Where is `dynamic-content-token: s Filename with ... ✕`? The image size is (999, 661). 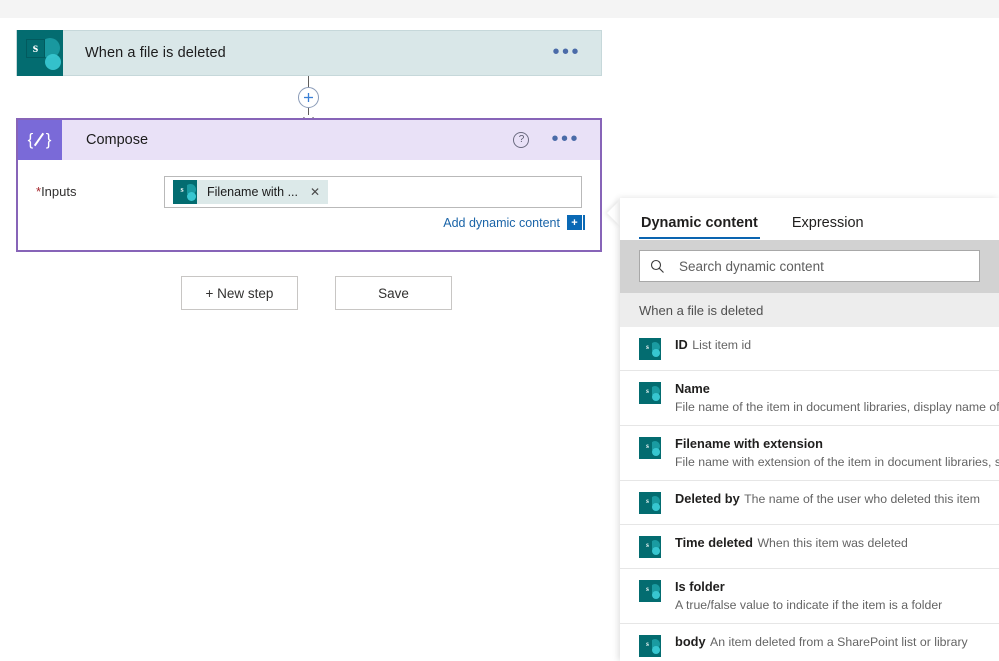 dynamic-content-token: s Filename with ... ✕ is located at coordinates (251, 192).